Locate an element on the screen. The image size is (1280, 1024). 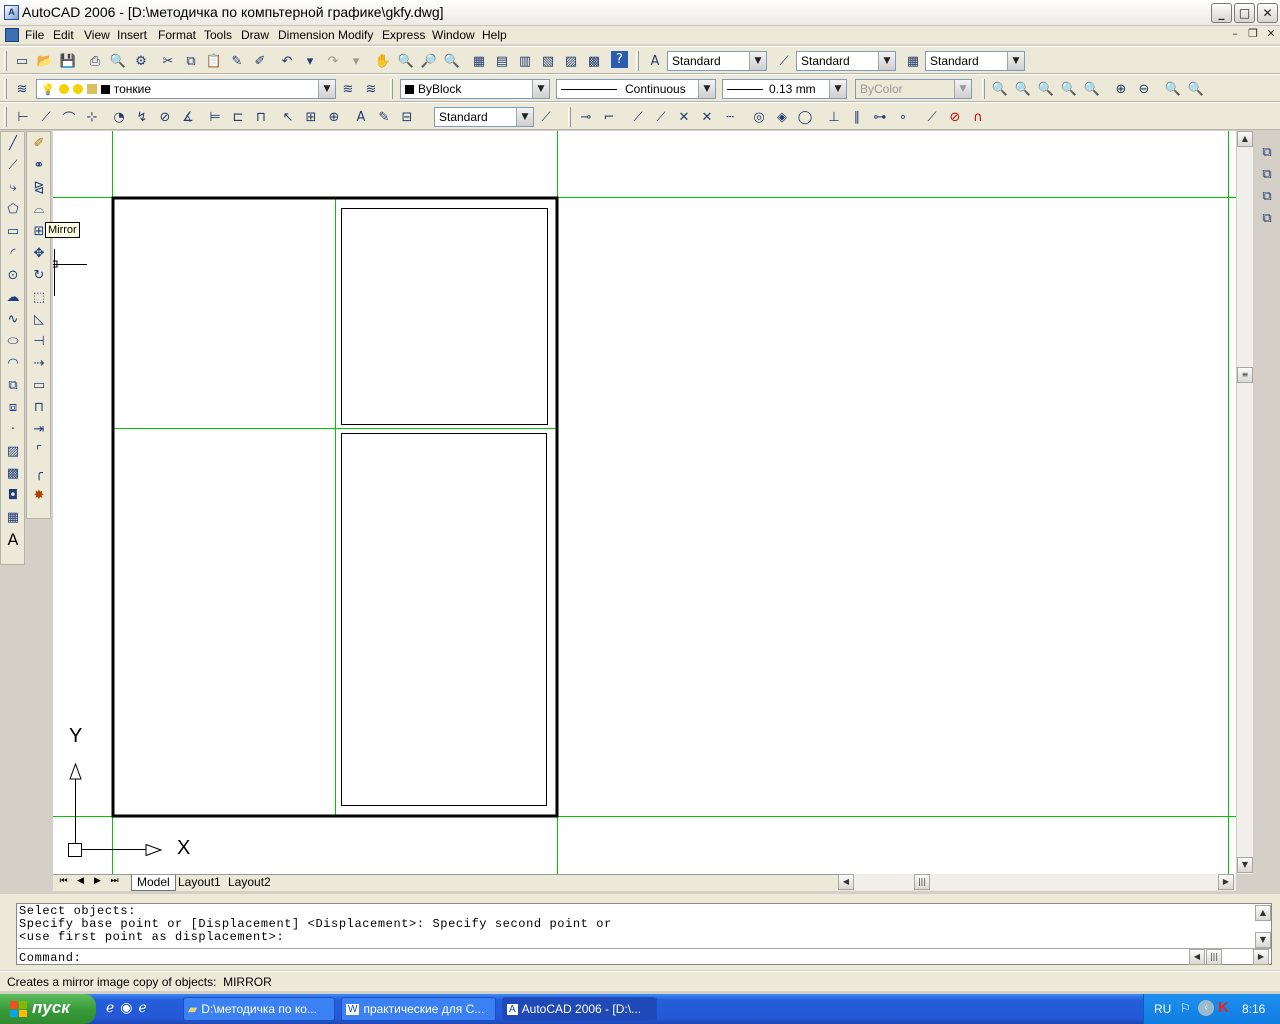
tab-model: Model is located at coordinates (153, 883).